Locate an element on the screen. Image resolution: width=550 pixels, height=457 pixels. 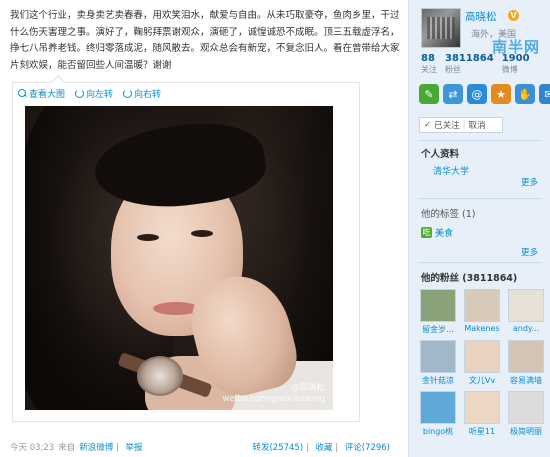
footer-sep: | is located at coordinates (117, 448).